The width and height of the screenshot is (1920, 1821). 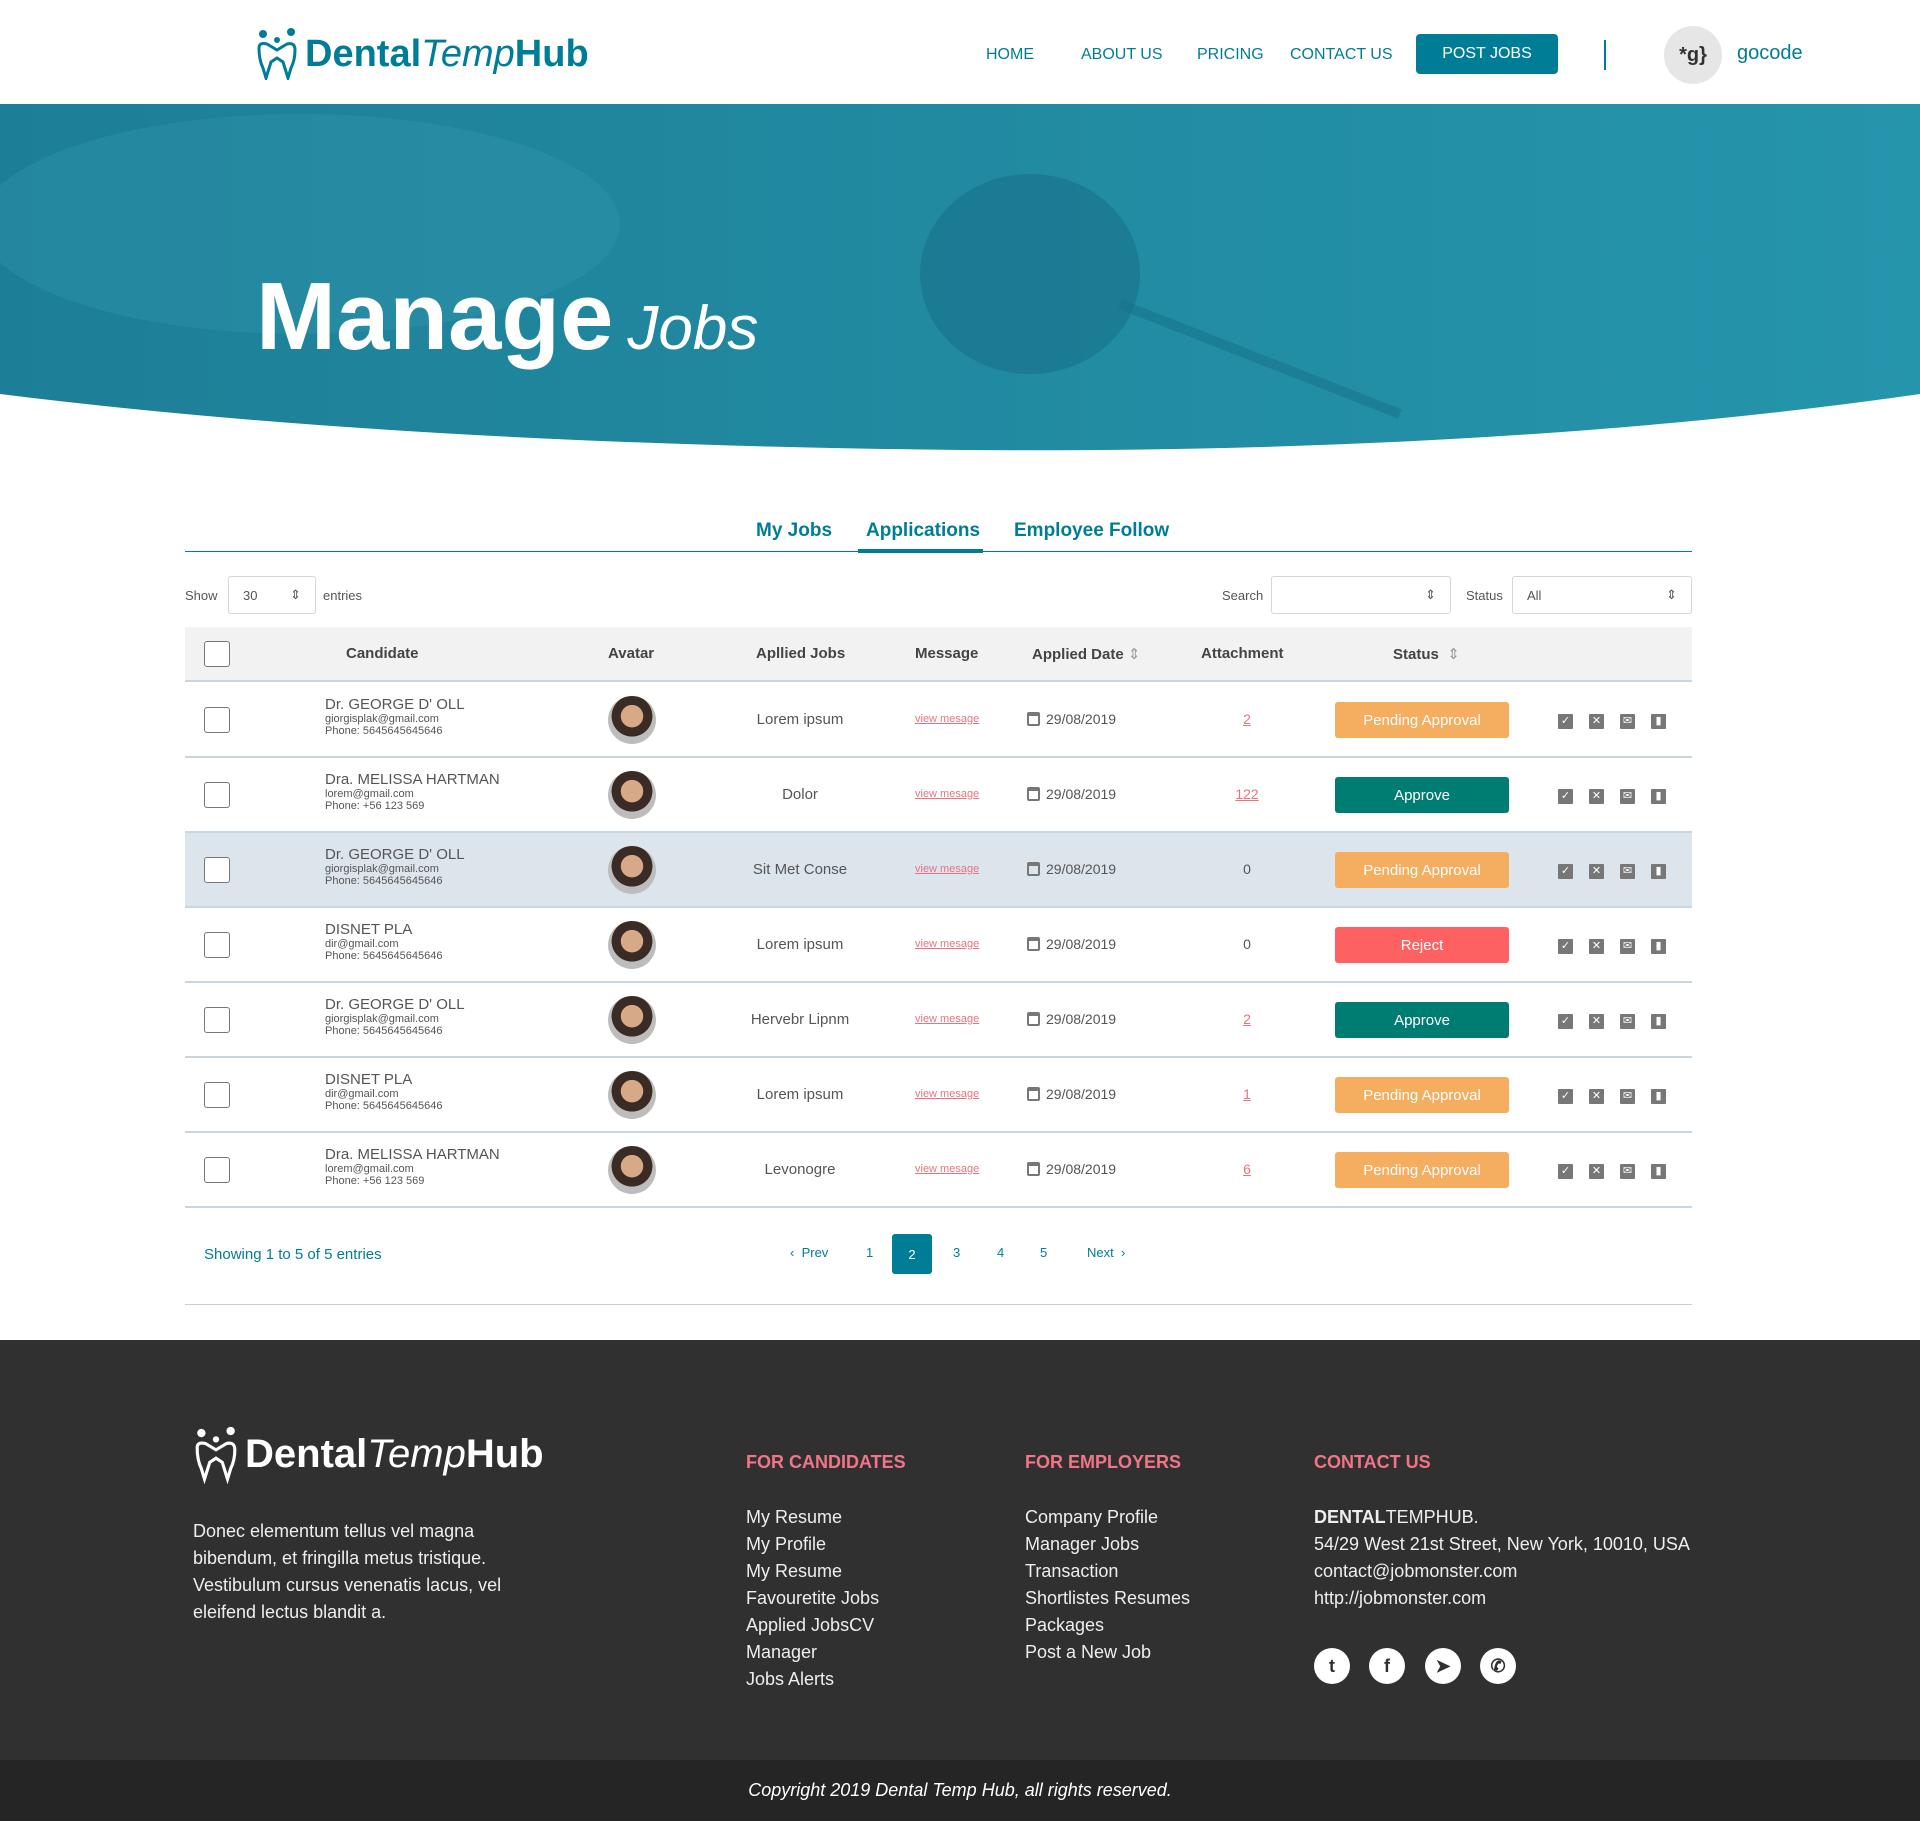 I want to click on nav-about: ABOUT US, so click(x=1122, y=55).